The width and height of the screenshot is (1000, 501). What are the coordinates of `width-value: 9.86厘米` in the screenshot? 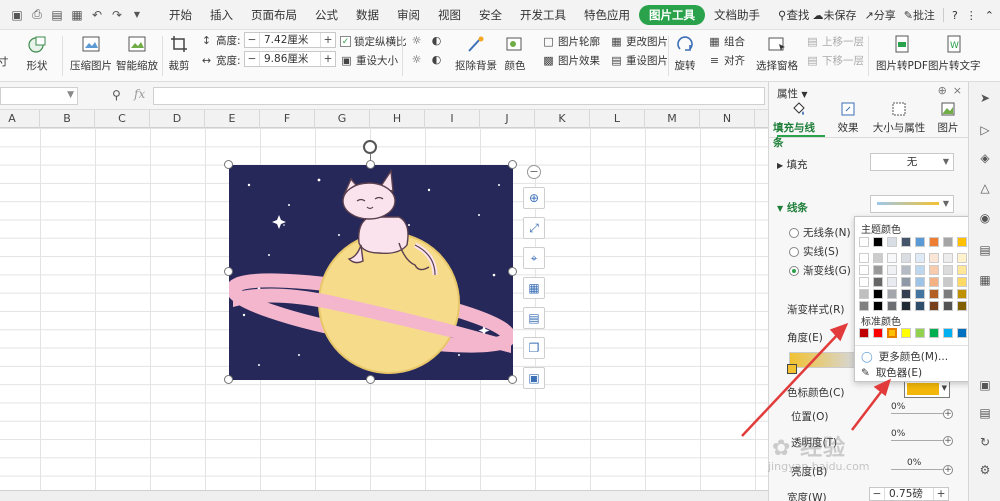 It's located at (290, 59).